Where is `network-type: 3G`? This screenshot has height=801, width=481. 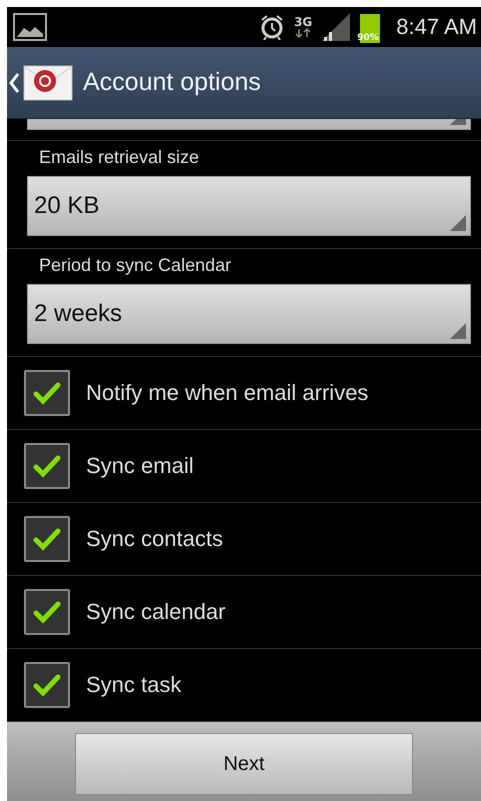
network-type: 3G is located at coordinates (303, 22).